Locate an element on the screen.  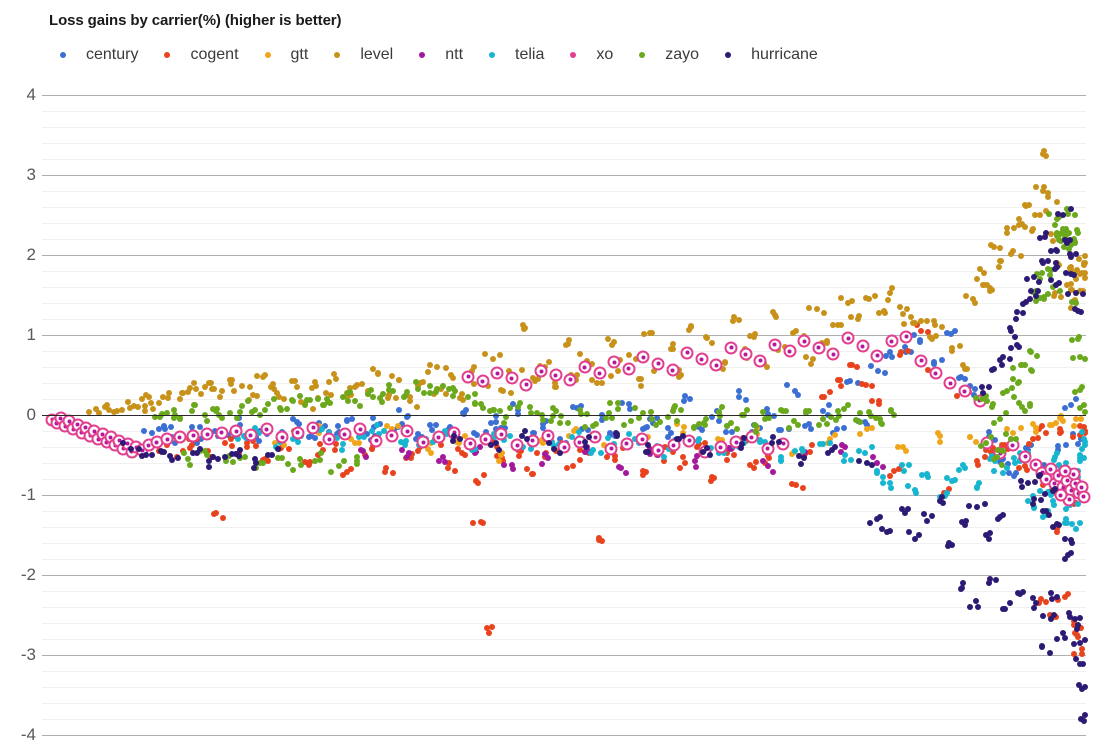
legend-item-xo: xo is located at coordinates (591, 55).